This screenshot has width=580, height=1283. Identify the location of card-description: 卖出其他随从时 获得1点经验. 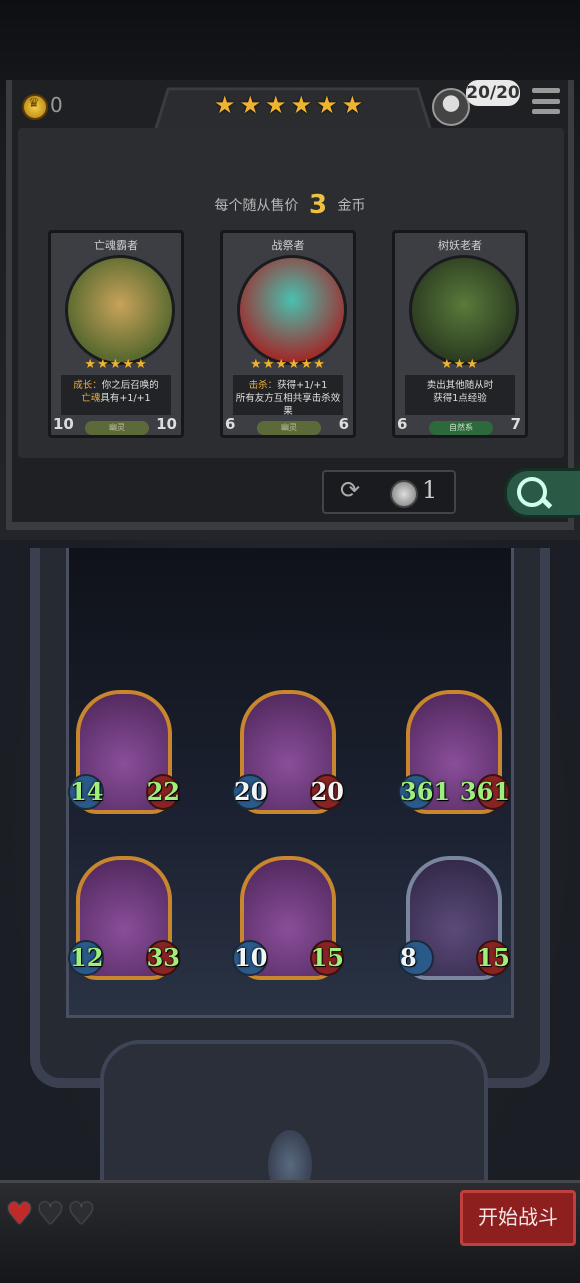
(460, 395).